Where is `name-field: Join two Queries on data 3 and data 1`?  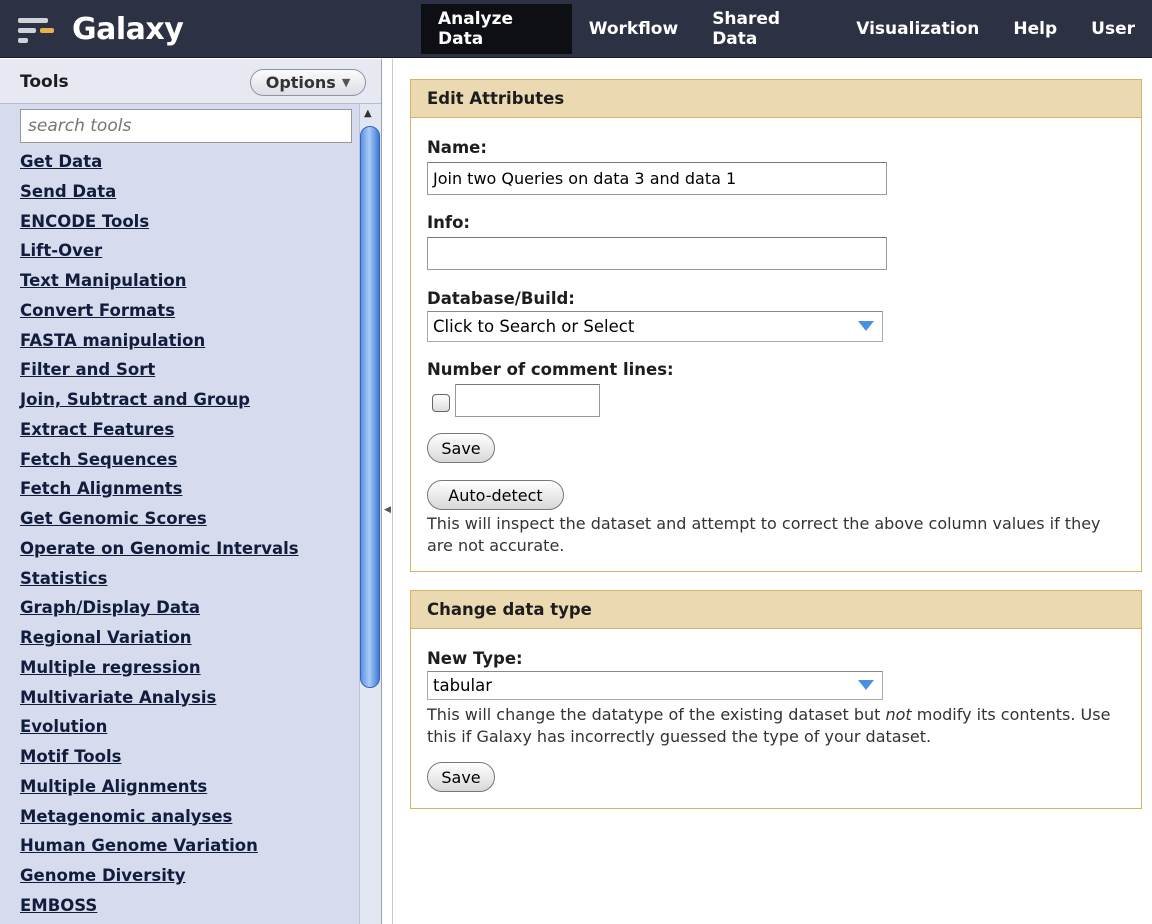
name-field: Join two Queries on data 3 and data 1 is located at coordinates (657, 178).